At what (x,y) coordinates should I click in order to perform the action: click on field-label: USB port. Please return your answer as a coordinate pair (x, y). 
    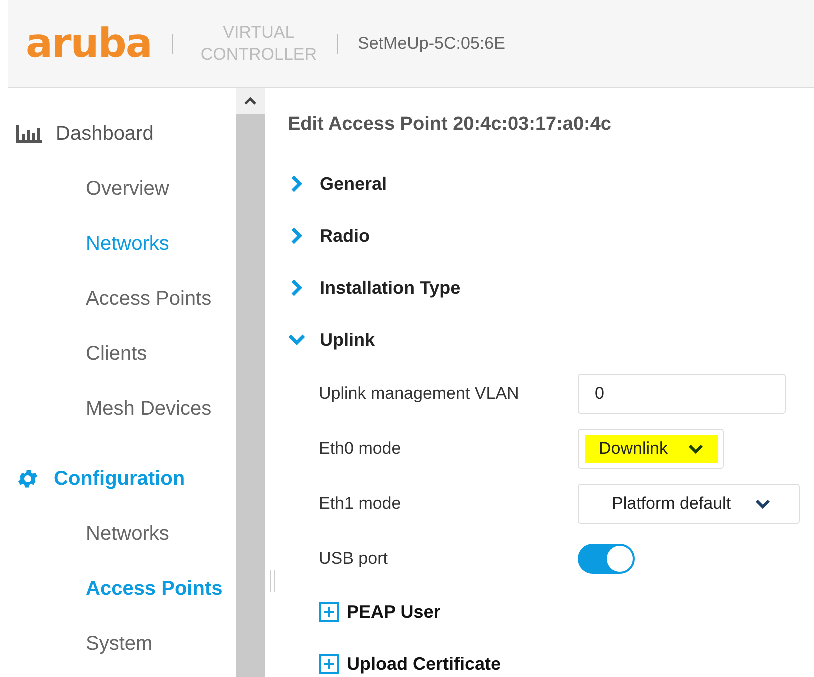
    Looking at the image, I should click on (354, 558).